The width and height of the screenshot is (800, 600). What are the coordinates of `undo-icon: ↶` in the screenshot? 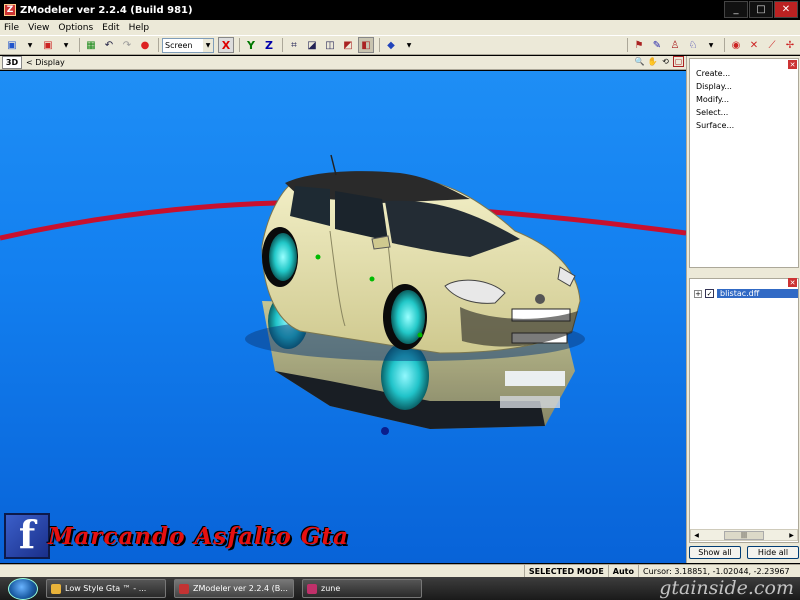 It's located at (109, 45).